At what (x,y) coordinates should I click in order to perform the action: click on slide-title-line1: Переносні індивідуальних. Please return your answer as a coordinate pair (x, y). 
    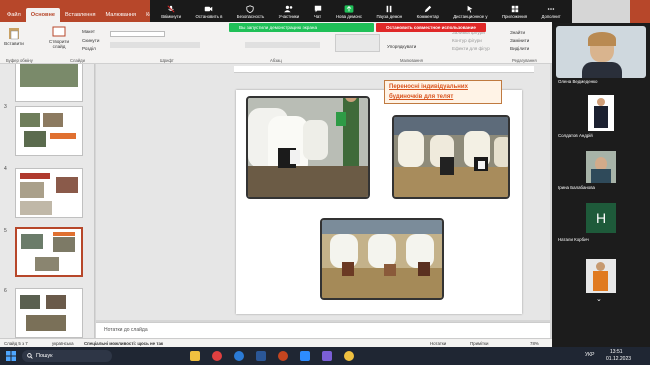
    Looking at the image, I should click on (428, 87).